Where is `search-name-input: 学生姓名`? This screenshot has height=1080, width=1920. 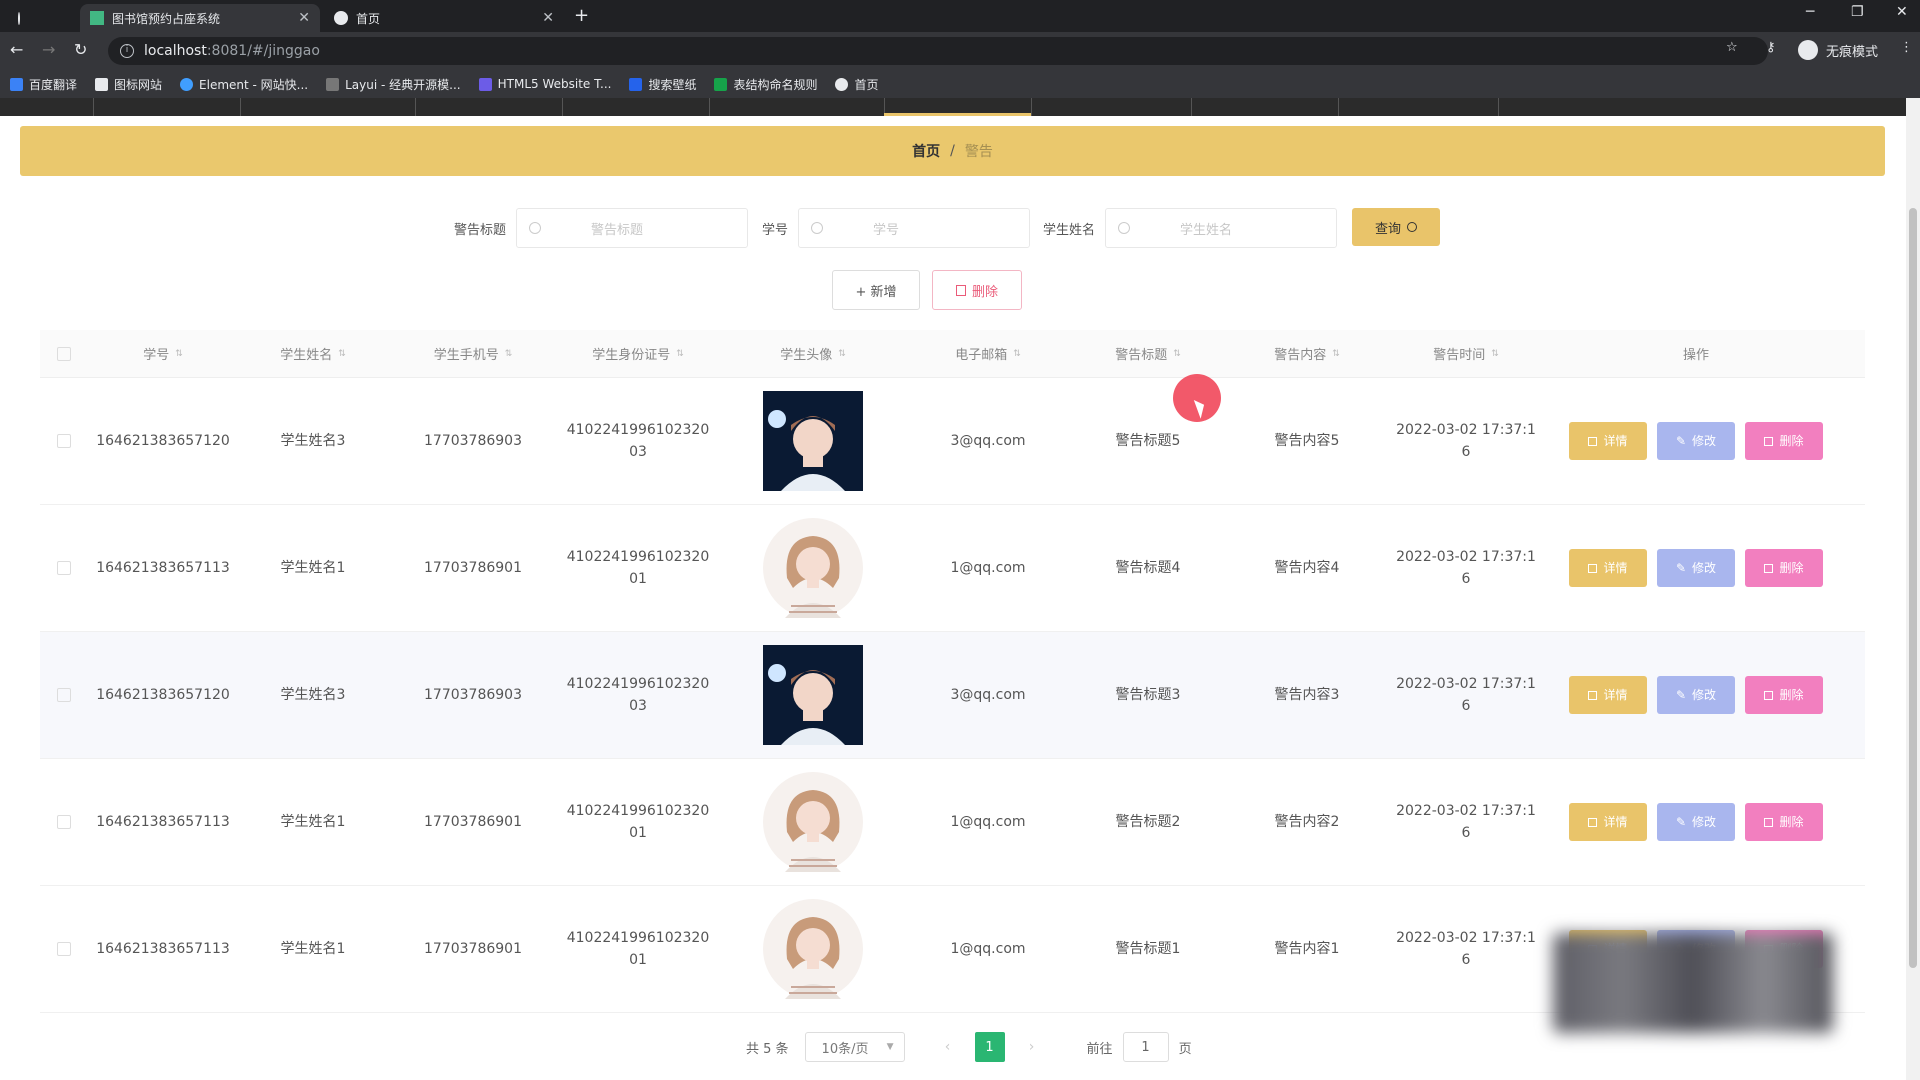 search-name-input: 学生姓名 is located at coordinates (1221, 228).